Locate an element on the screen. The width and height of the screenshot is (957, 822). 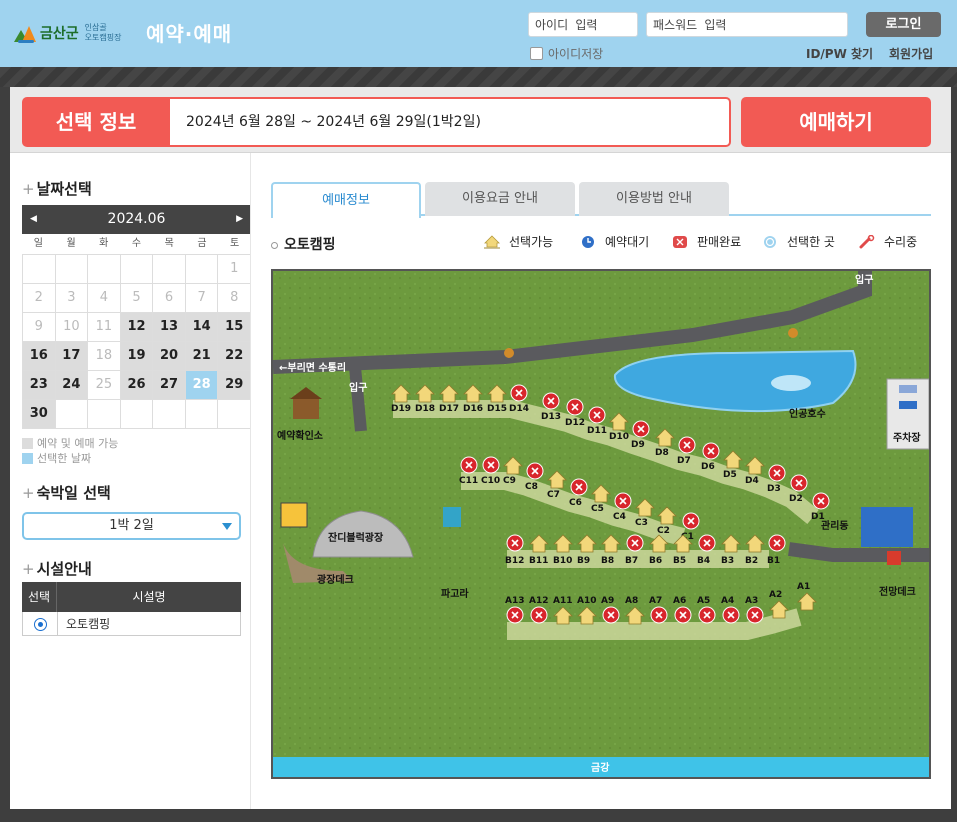
site-label: A3 is located at coordinates (751, 601).